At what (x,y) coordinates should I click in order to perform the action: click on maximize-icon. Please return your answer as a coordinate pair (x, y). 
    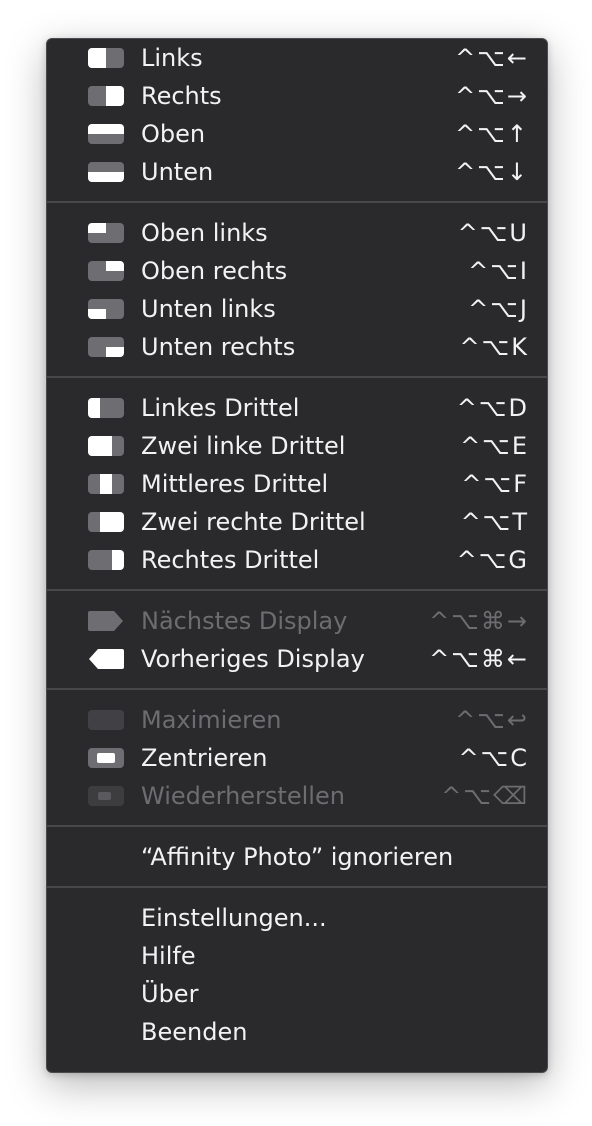
    Looking at the image, I should click on (106, 720).